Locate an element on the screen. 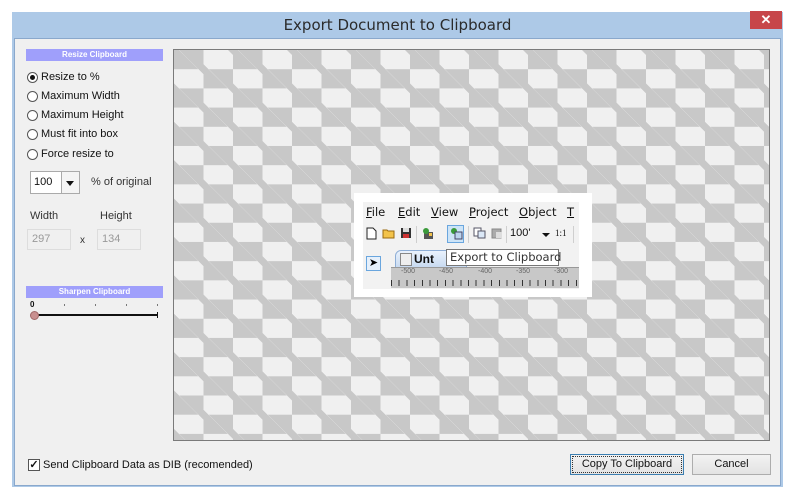  preview-toolbar: 100' 1:1 is located at coordinates (471, 234).